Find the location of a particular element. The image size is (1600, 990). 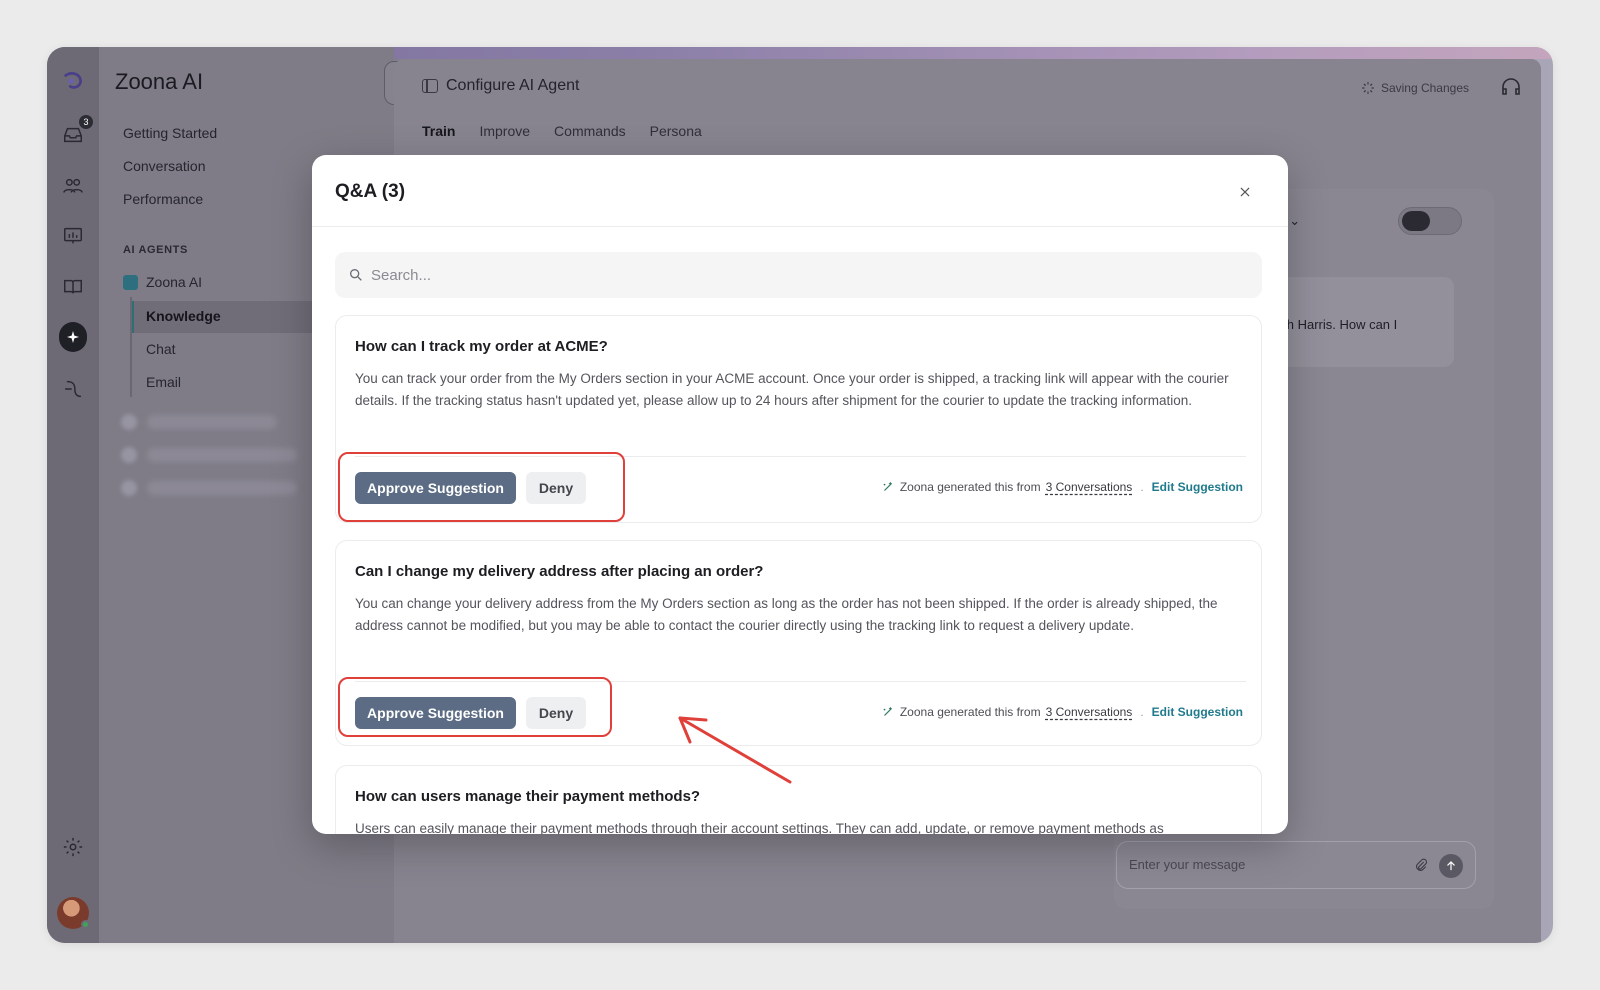

ai-agent-icon is located at coordinates (73, 337).